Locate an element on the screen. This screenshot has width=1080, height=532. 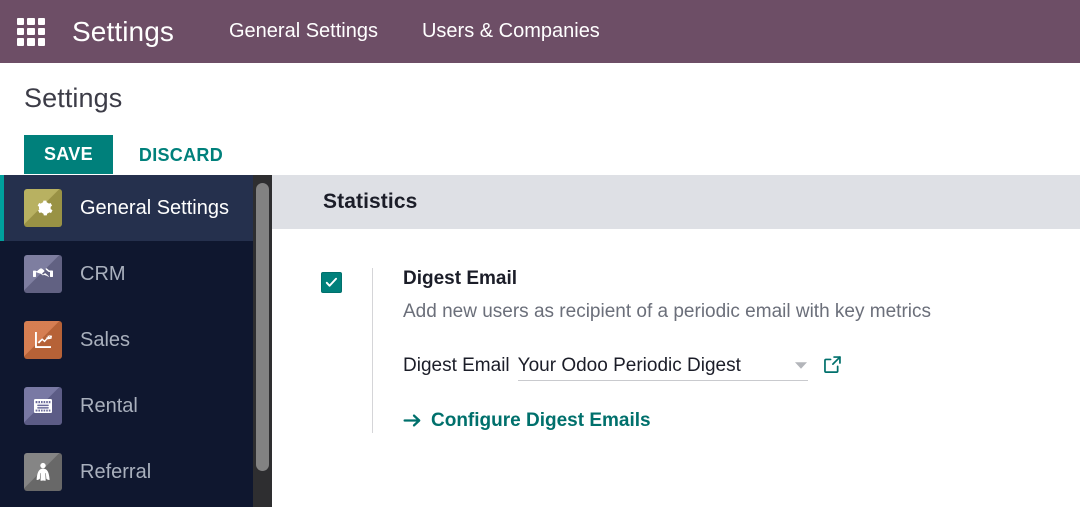
configure-digest-emails-label: Configure Digest Emails is located at coordinates (541, 420).